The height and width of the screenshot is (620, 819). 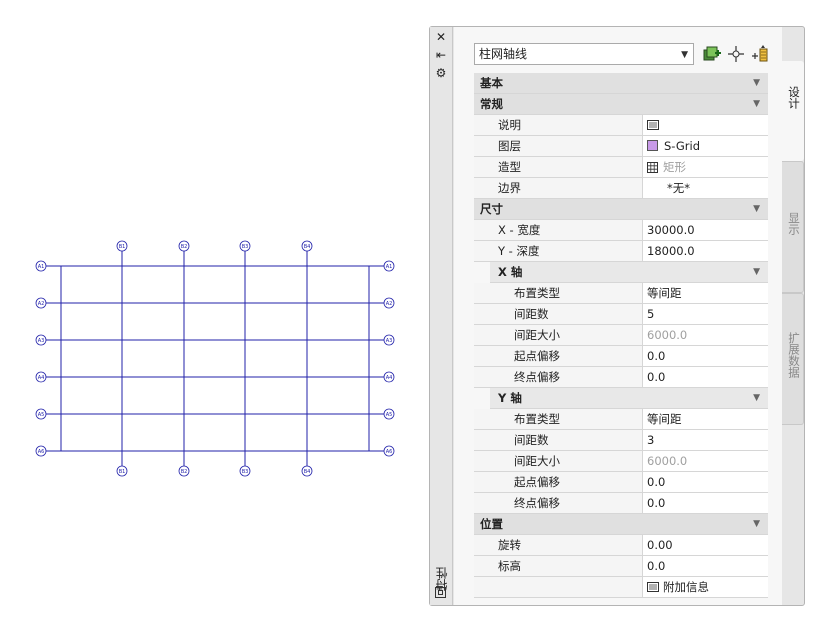 I want to click on tab-extended-data-label: 扩展数据, so click(x=794, y=355).